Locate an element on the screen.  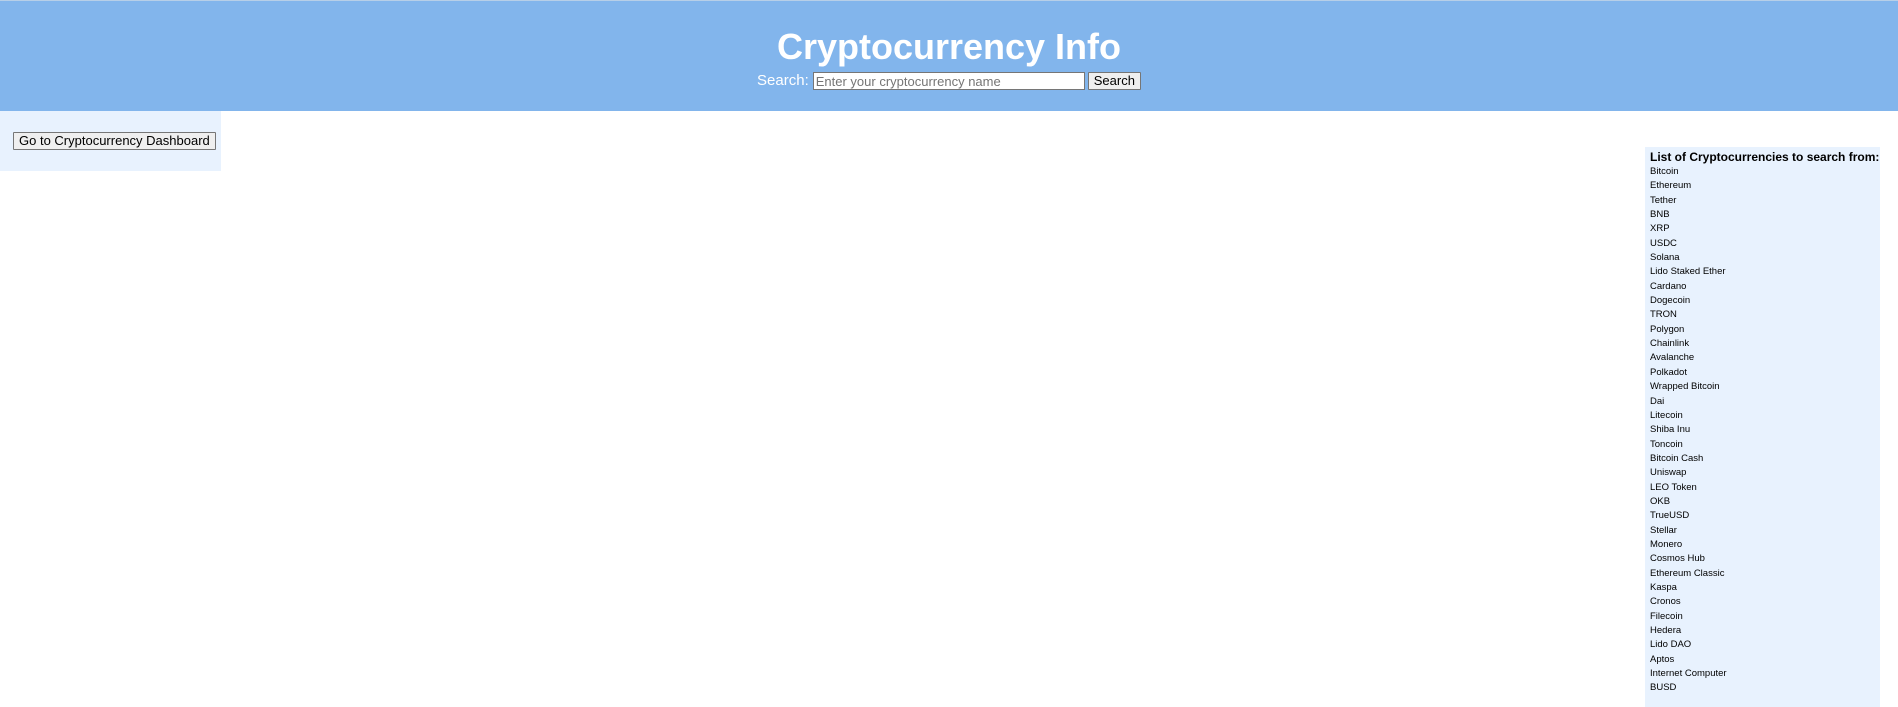
crypto-list-item: Chainlink is located at coordinates (1670, 344).